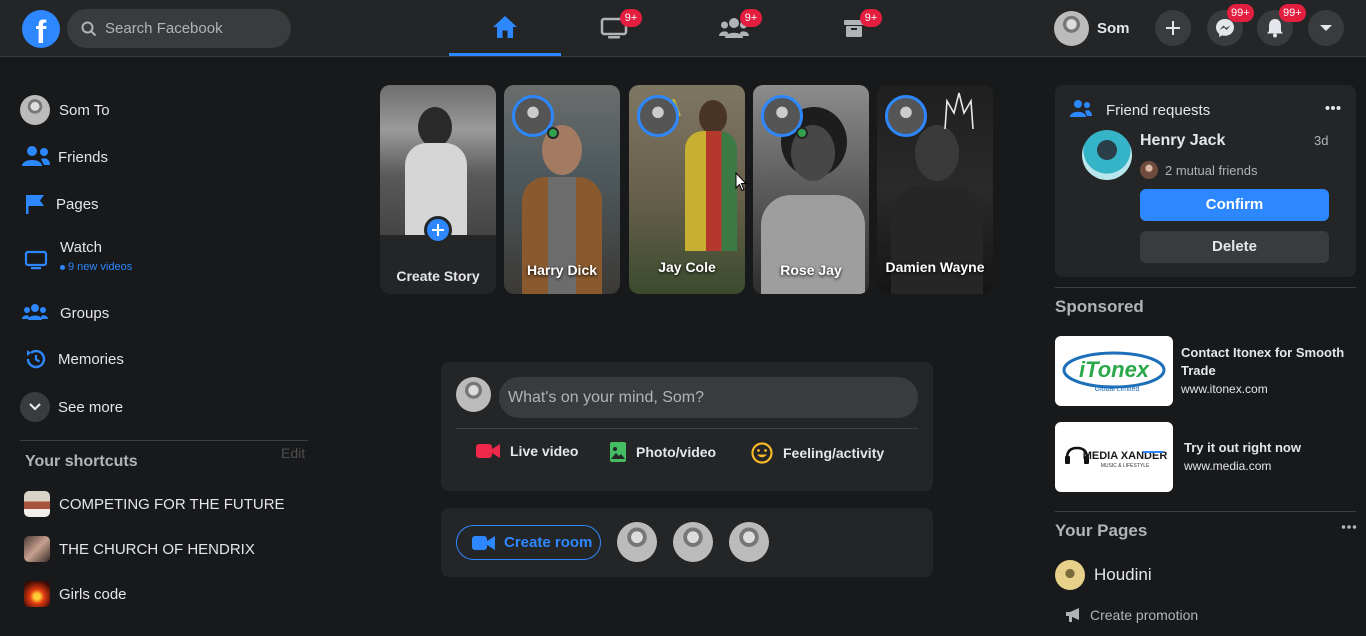 The image size is (1366, 636). Describe the element at coordinates (1070, 575) in the screenshot. I see `page-avatar` at that location.